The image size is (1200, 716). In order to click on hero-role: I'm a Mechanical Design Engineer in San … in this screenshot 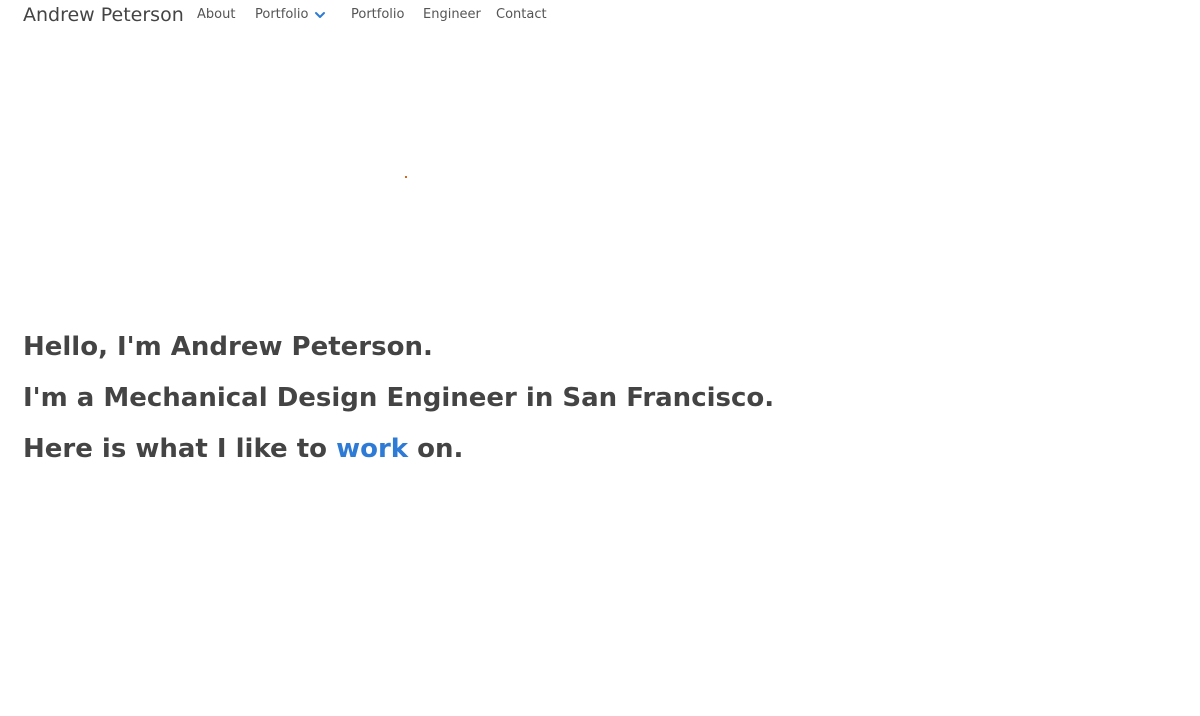, I will do `click(399, 398)`.